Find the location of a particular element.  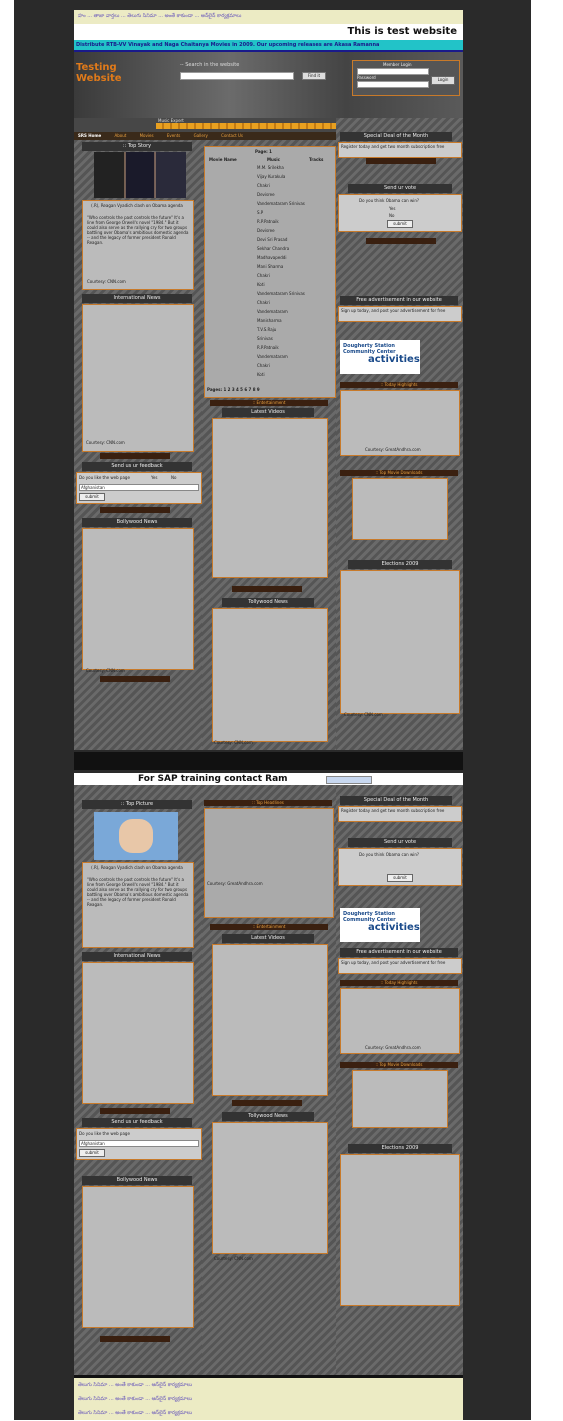

vote-submit-button-2: submit is located at coordinates (400, 878).